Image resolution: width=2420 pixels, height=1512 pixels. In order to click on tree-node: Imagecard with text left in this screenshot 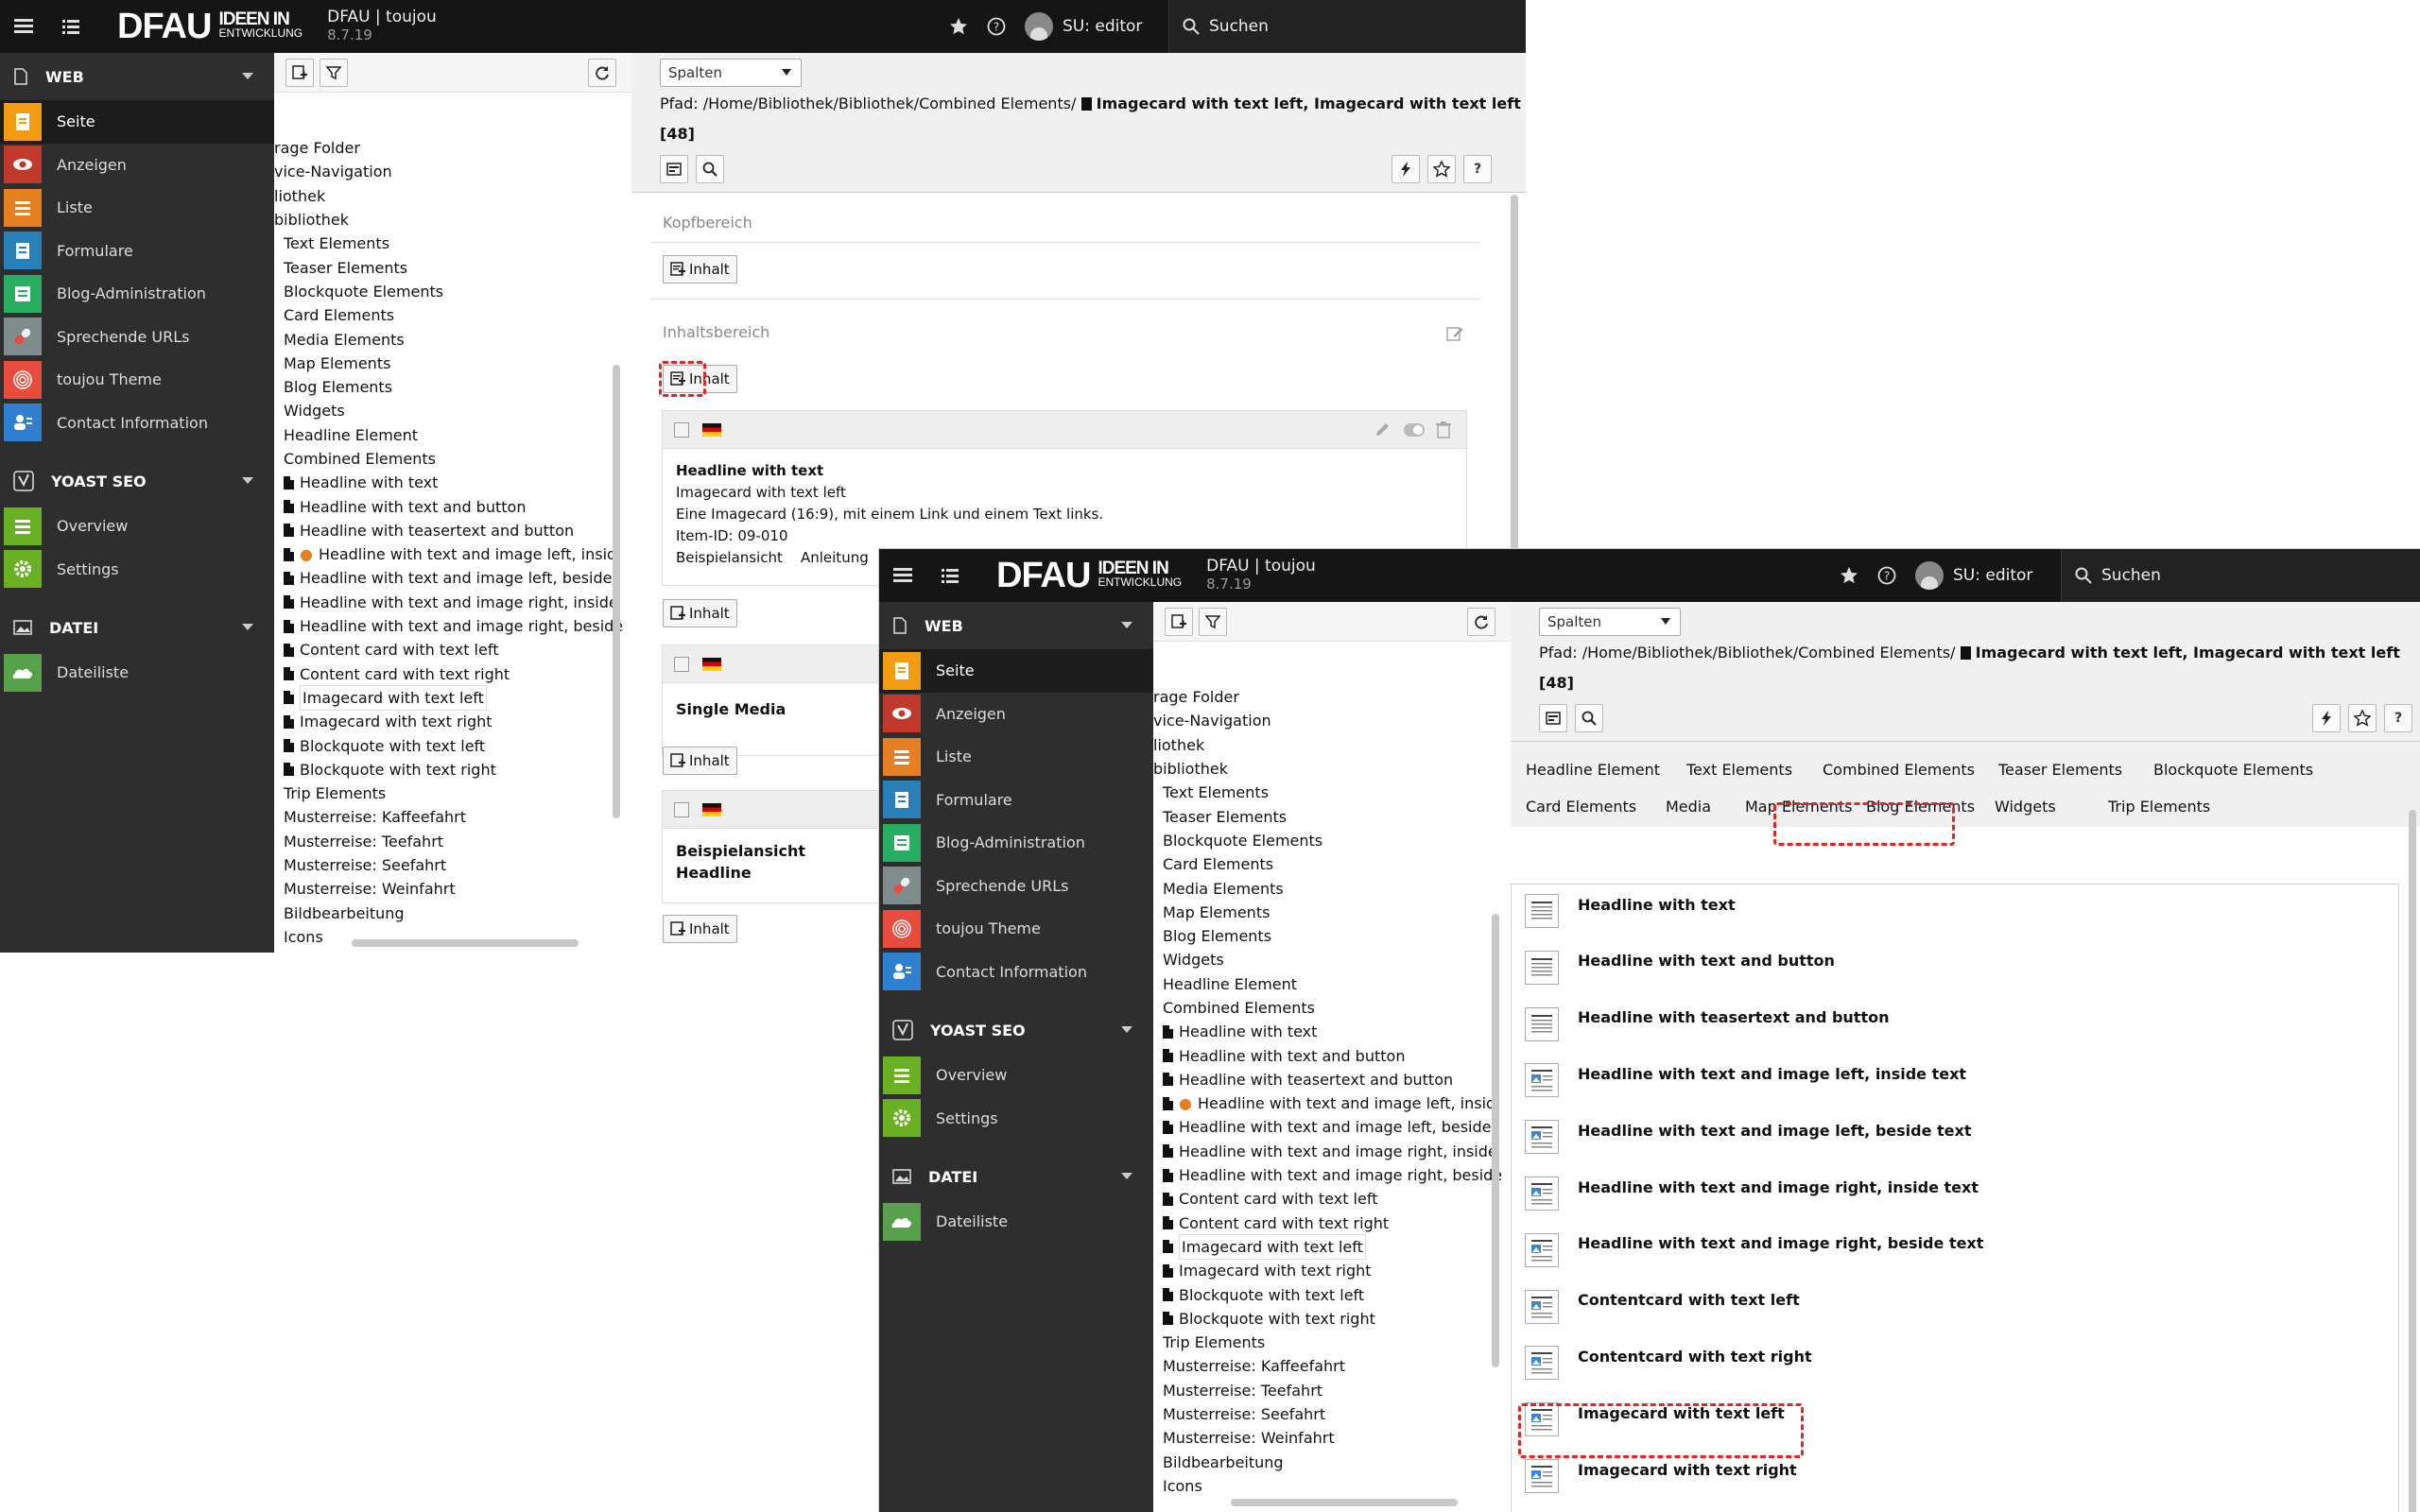, I will do `click(1327, 1246)`.